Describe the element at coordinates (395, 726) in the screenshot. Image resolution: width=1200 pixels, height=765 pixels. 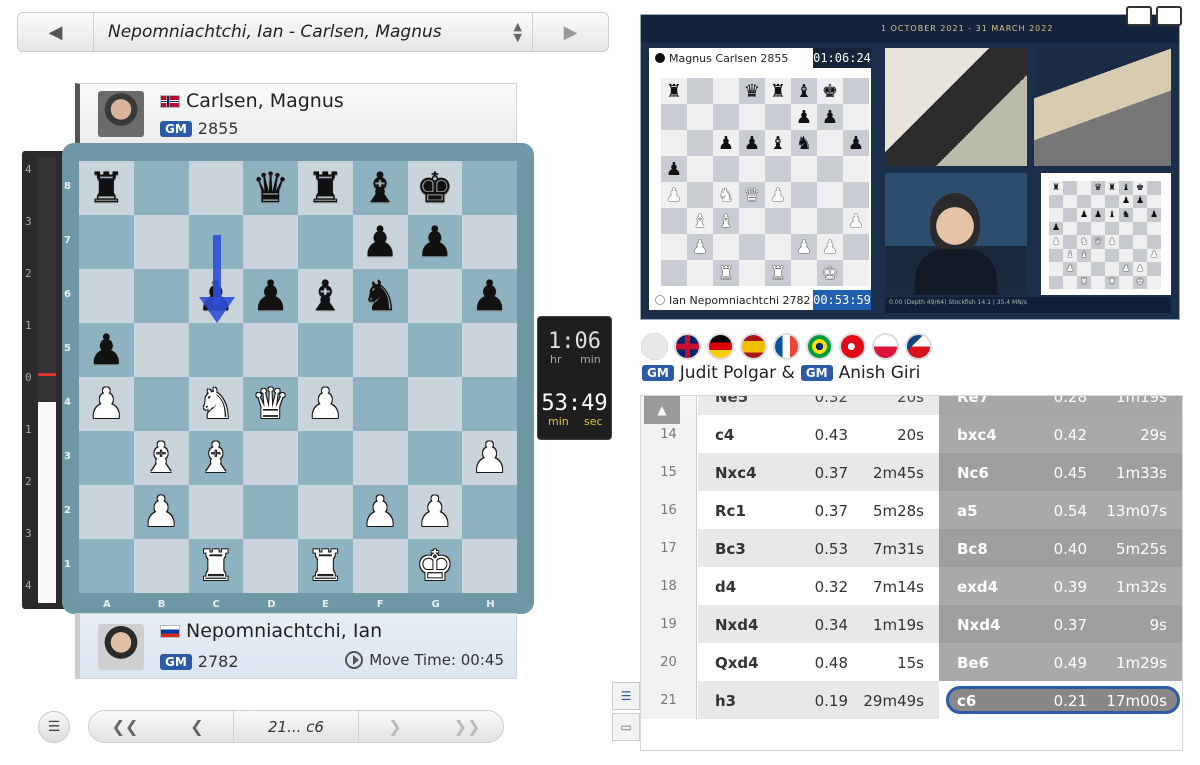
I see `next-move-button: ❯` at that location.